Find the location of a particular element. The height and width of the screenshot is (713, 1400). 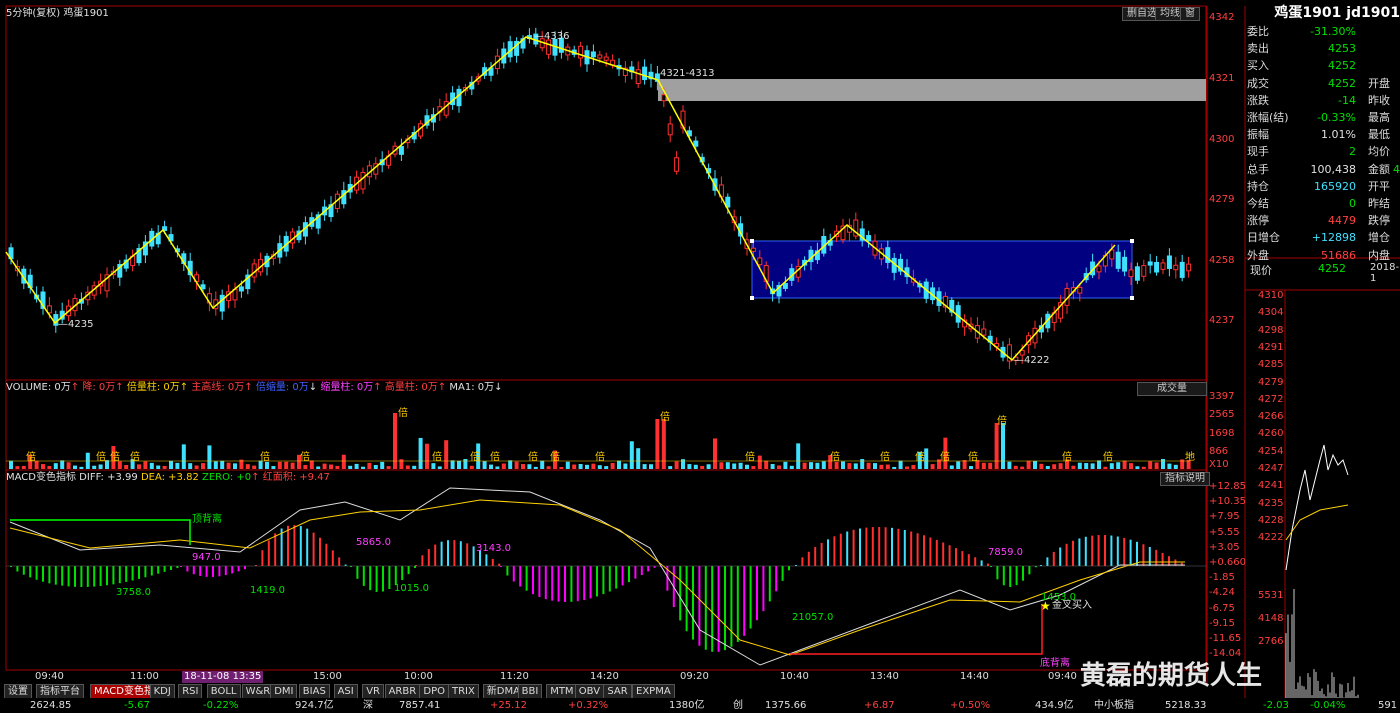

tab-4: RSI is located at coordinates (190, 691).